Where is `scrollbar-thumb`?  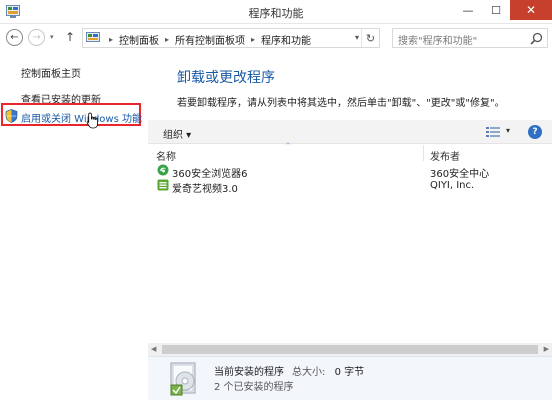
scrollbar-thumb is located at coordinates (350, 349).